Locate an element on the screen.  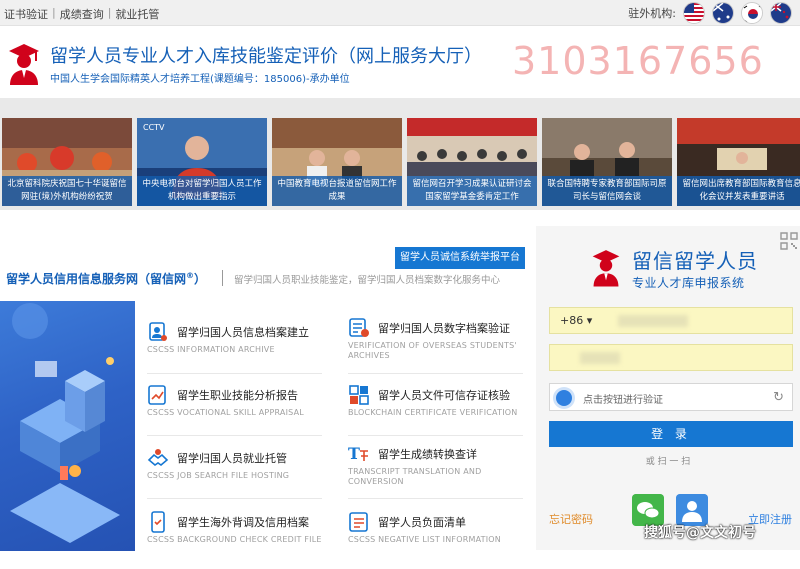
country-code-select: +86 ▾ is located at coordinates (576, 320).